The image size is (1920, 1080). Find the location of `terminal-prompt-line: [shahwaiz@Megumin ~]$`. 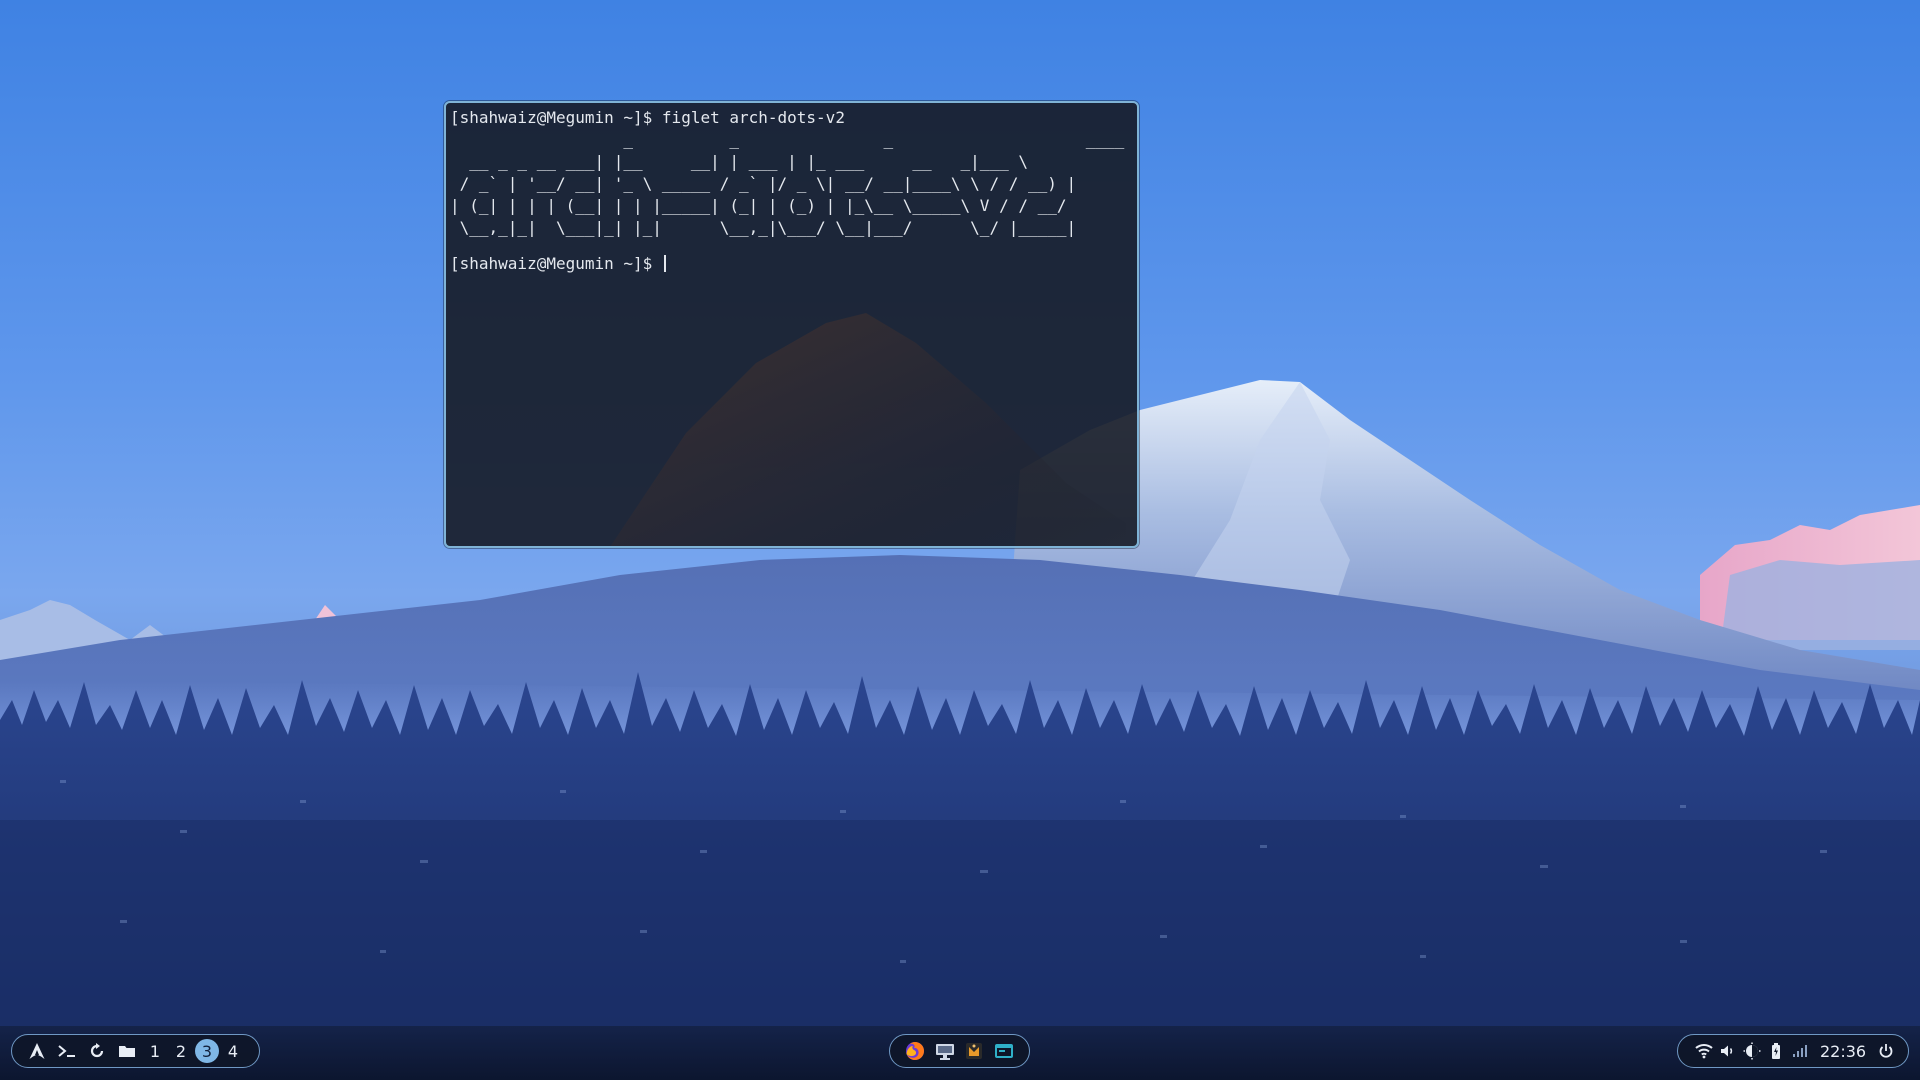

terminal-prompt-line: [shahwaiz@Megumin ~]$ is located at coordinates (791, 264).